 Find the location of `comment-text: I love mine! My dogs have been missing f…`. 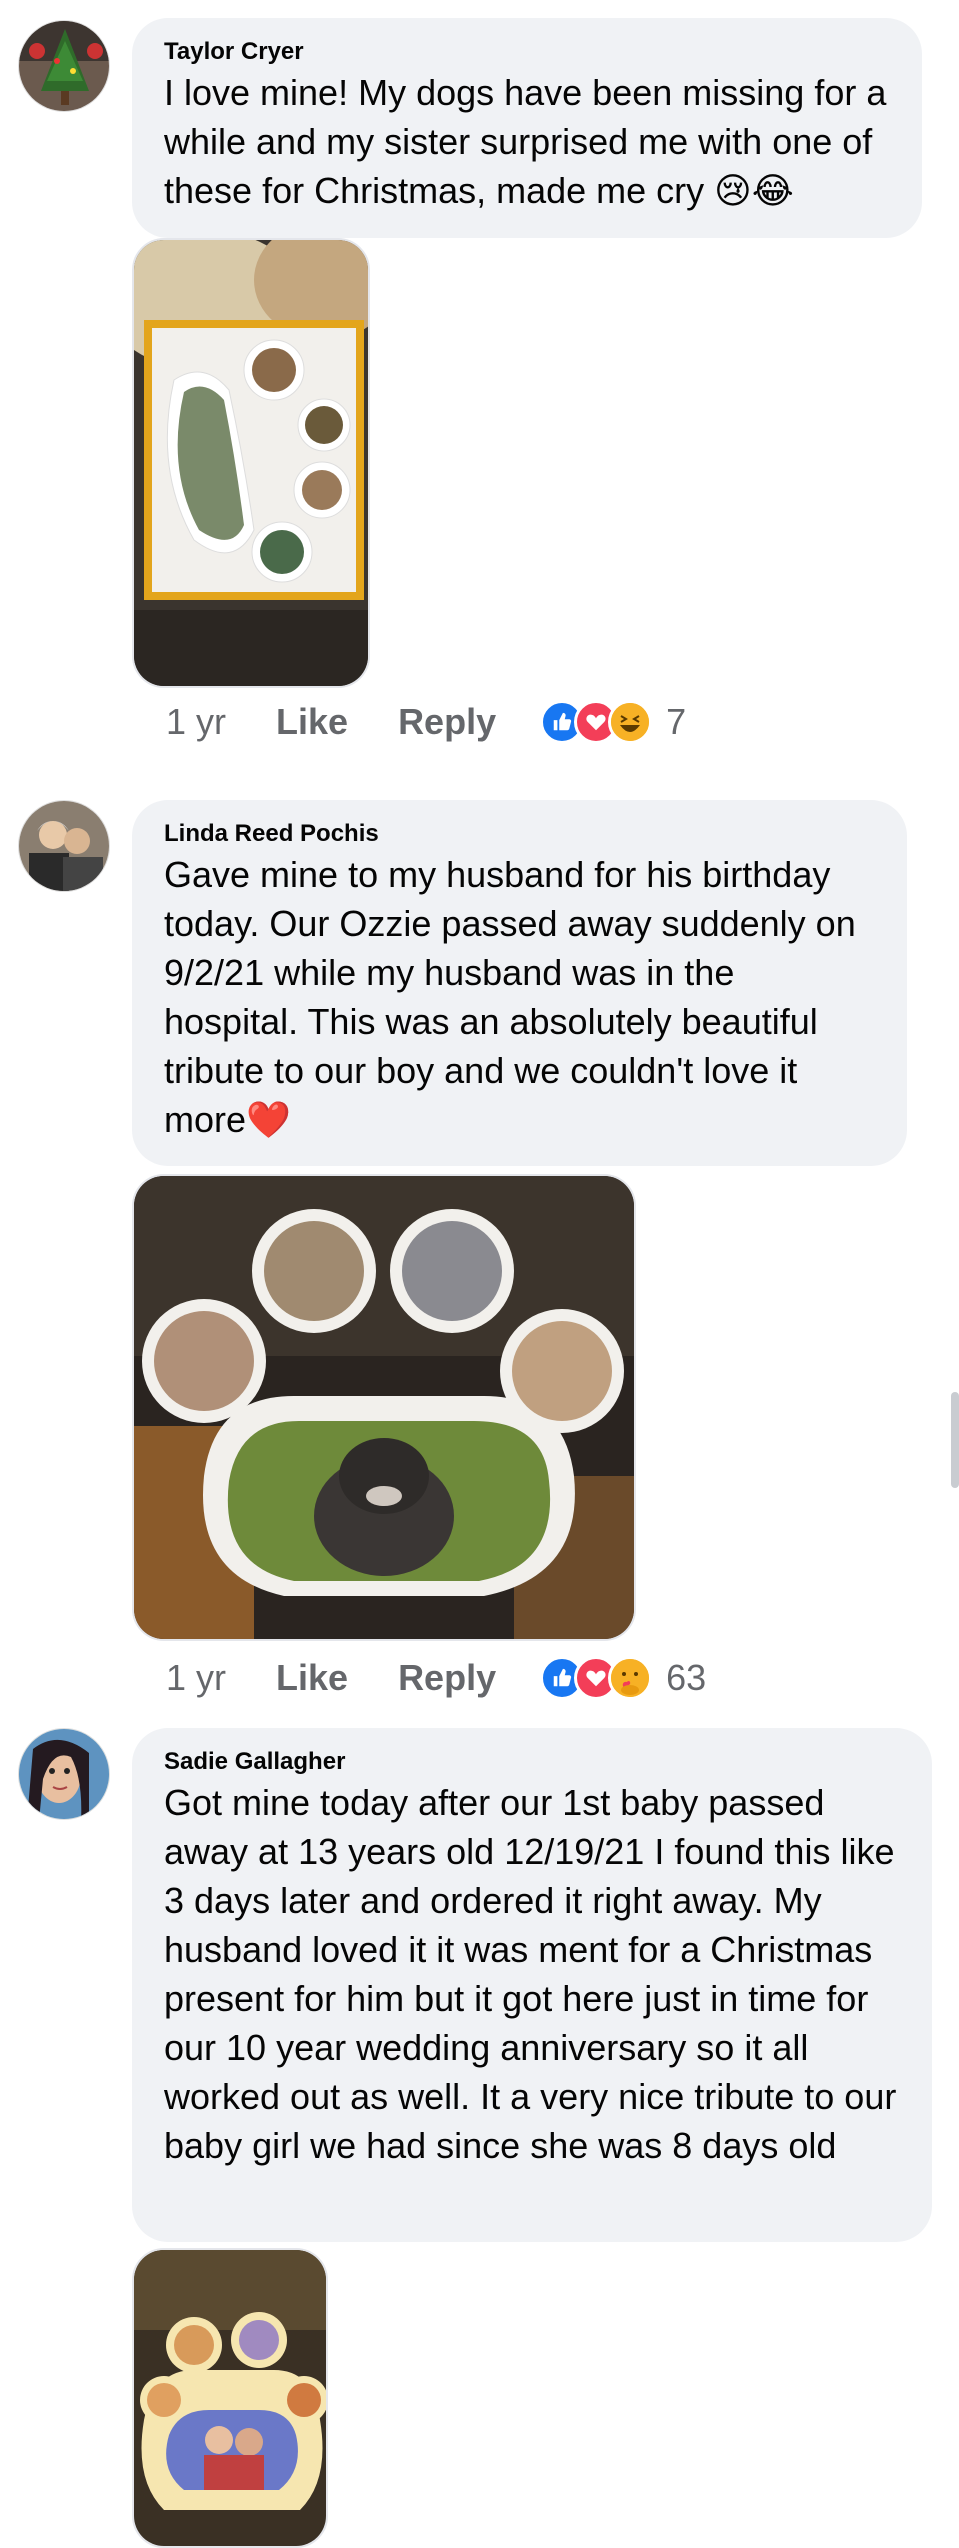

comment-text: I love mine! My dogs have been missing f… is located at coordinates (530, 141).